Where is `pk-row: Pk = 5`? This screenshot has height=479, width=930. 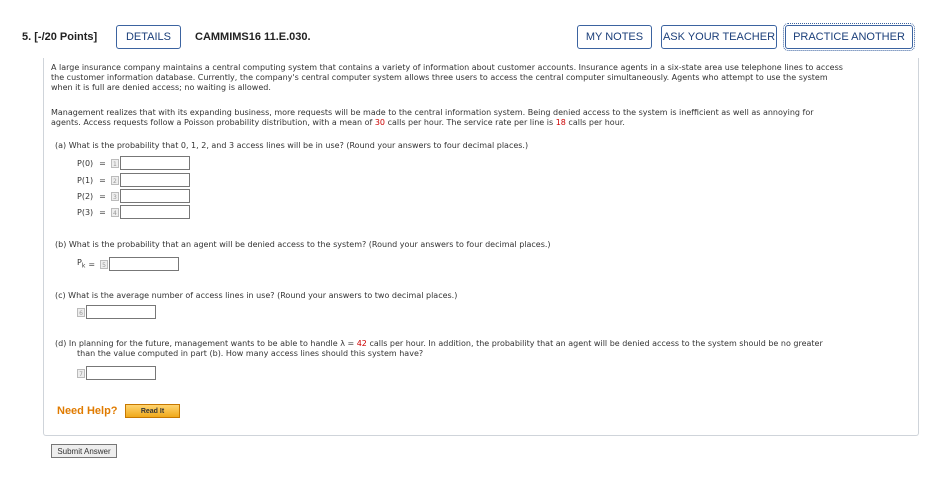 pk-row: Pk = 5 is located at coordinates (128, 264).